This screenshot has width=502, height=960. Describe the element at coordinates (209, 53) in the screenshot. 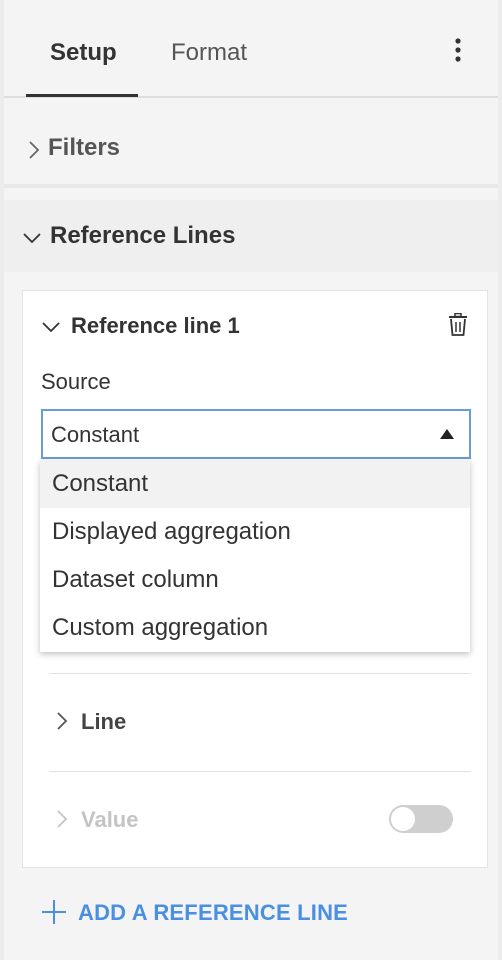

I see `tab-format: Format` at that location.